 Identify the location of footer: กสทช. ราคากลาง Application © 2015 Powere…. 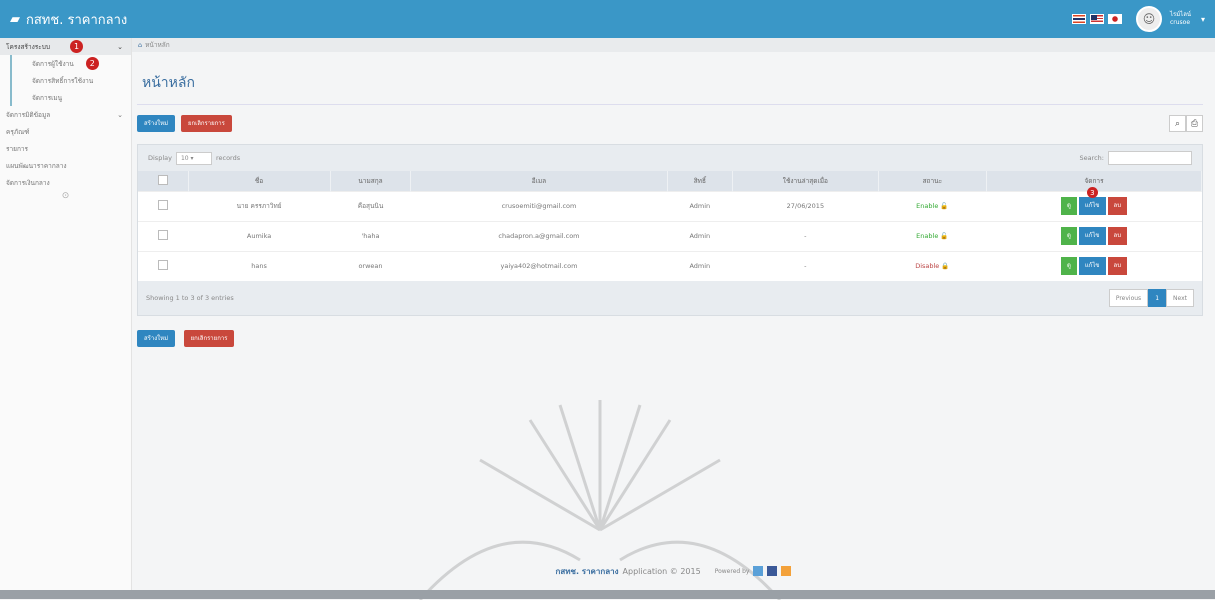
(673, 571).